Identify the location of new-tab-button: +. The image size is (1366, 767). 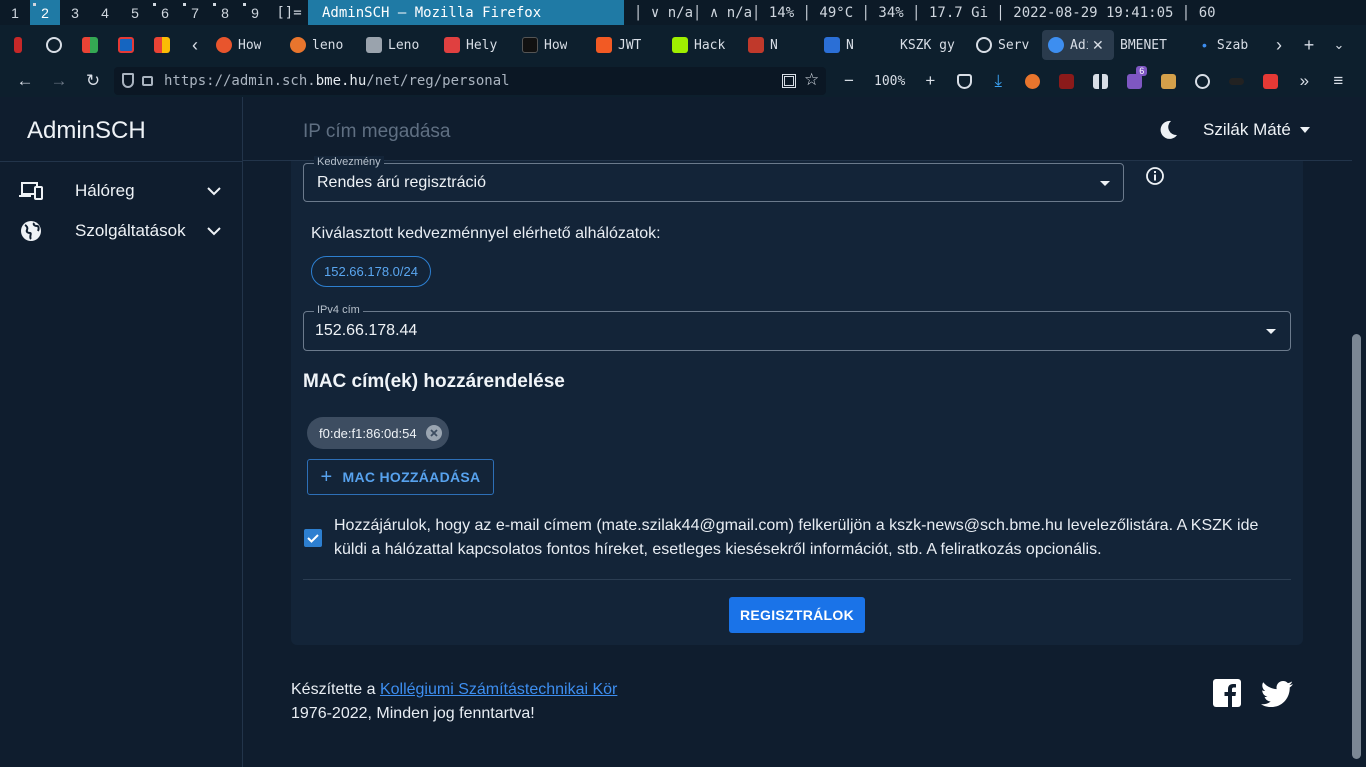
(1309, 45).